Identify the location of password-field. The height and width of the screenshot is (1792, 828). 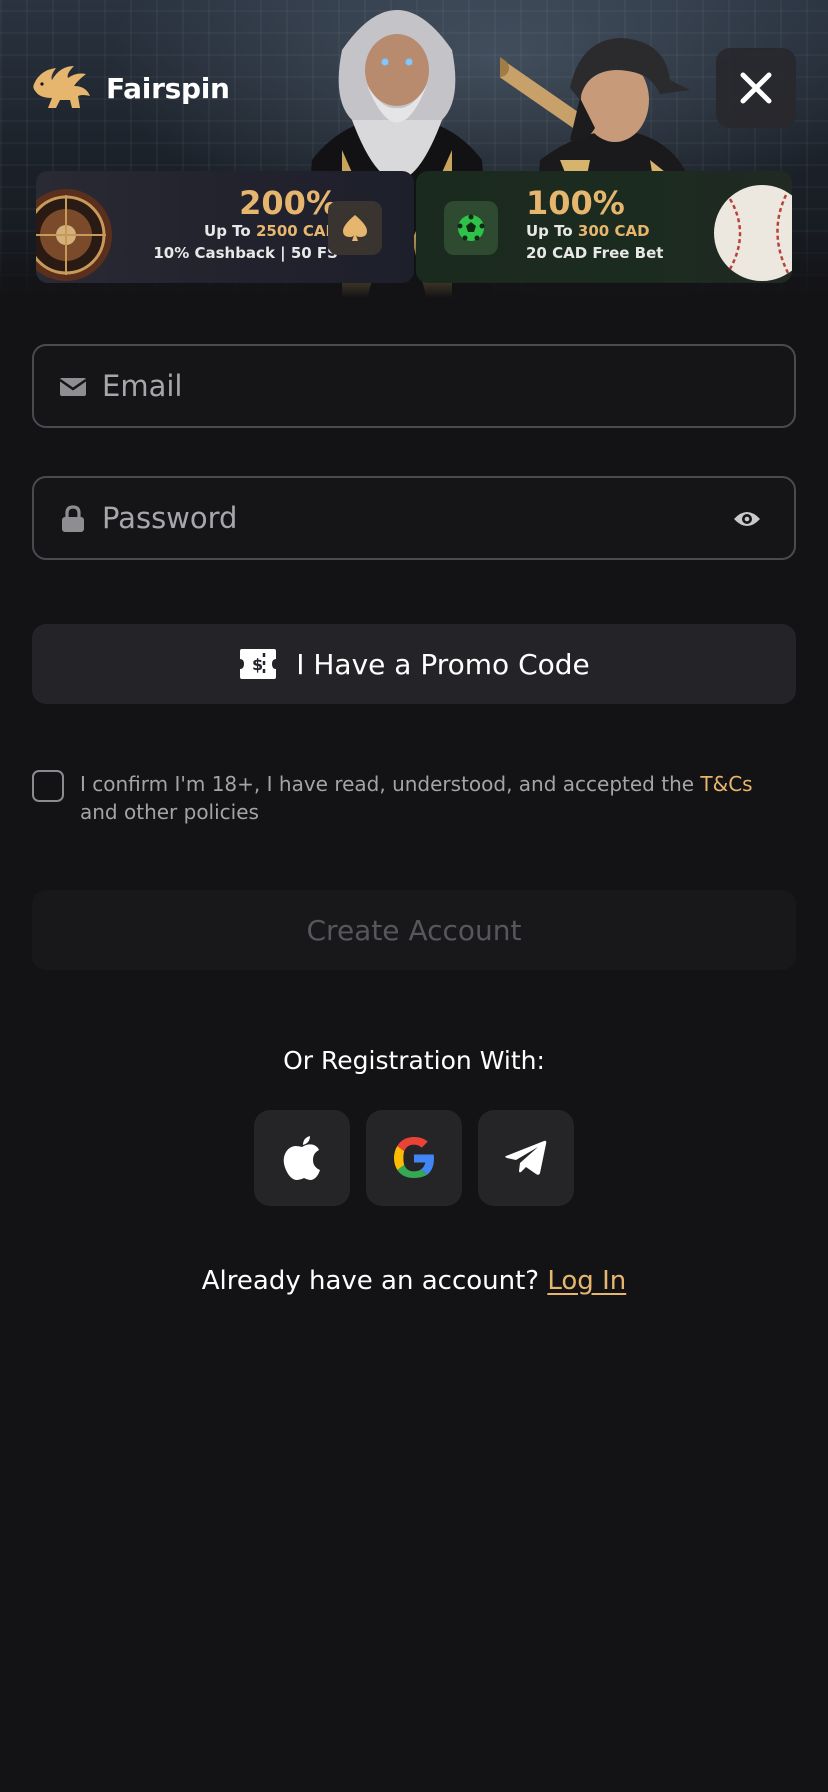
(414, 518).